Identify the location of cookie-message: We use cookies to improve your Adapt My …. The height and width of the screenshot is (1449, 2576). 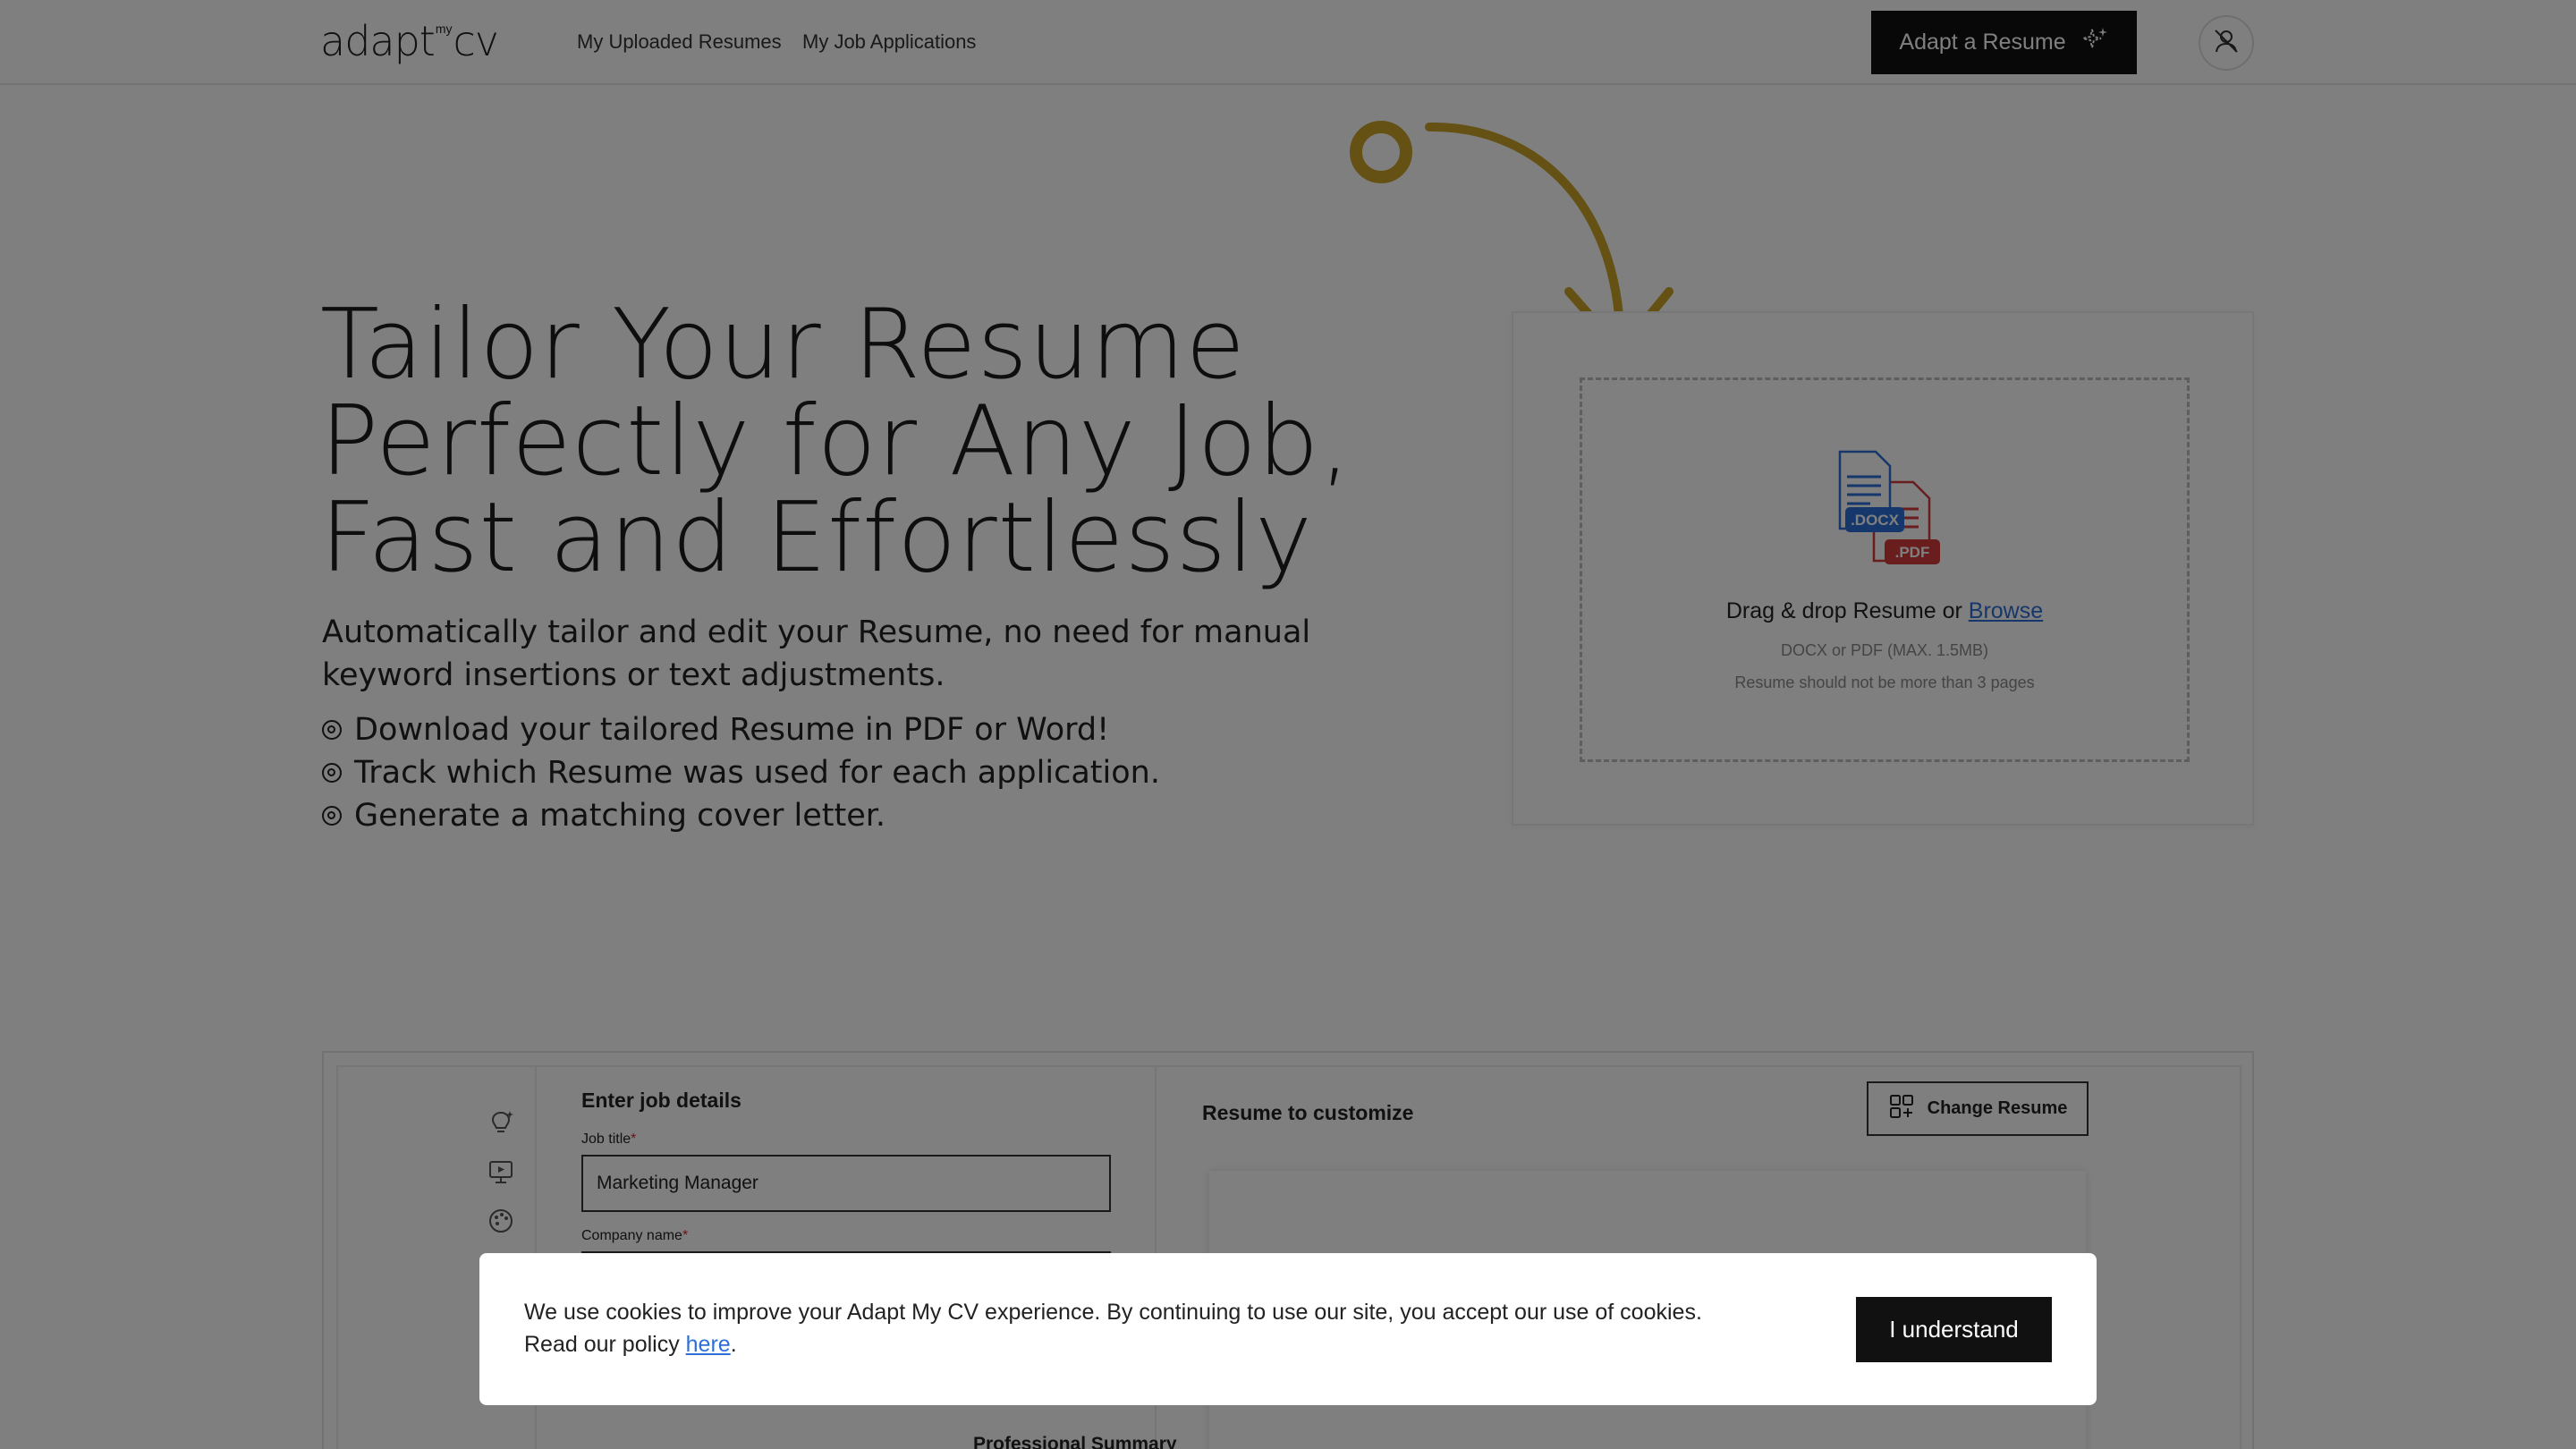
(1168, 1328).